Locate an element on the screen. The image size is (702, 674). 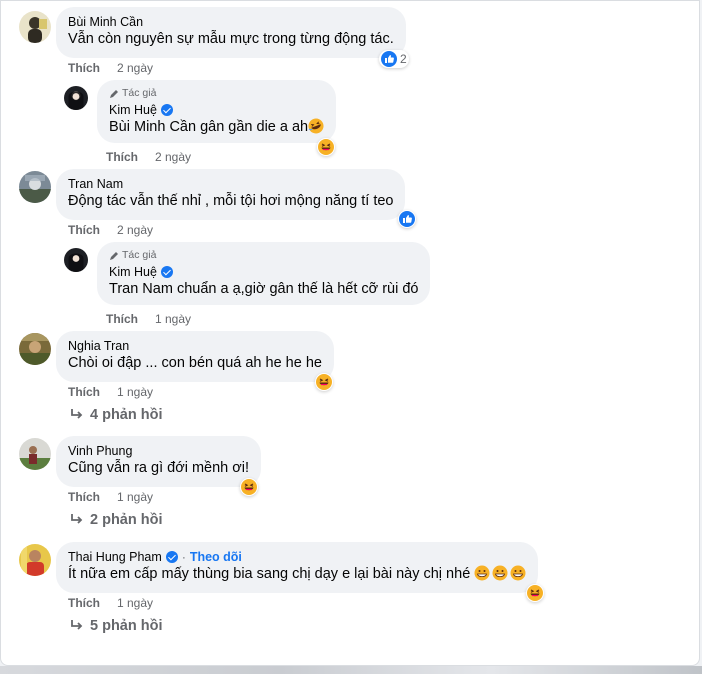
view-replies-link: 2 phản hồi is located at coordinates (116, 520).